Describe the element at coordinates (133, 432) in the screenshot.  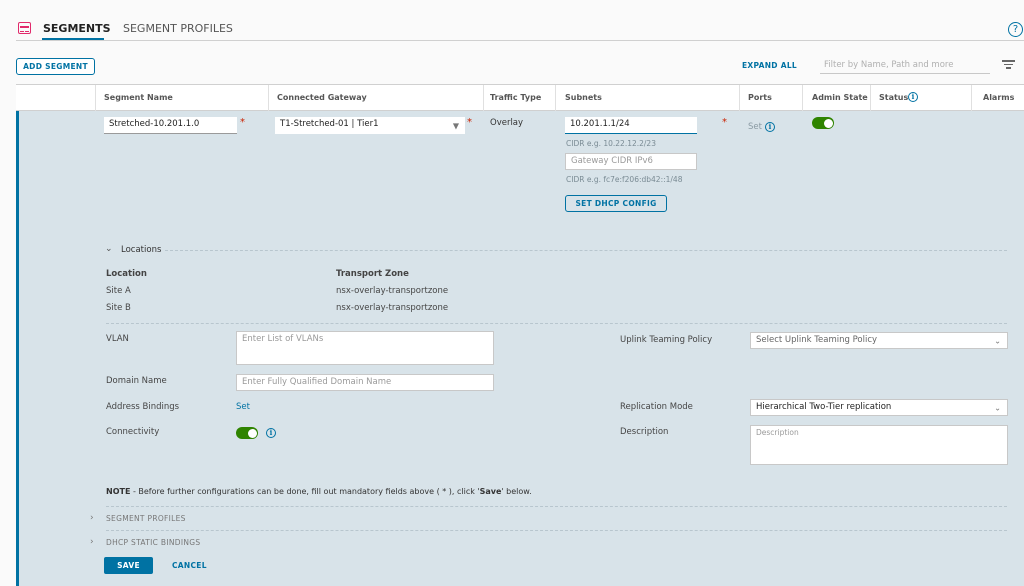
I see `connectivity-label: Connectivity` at that location.